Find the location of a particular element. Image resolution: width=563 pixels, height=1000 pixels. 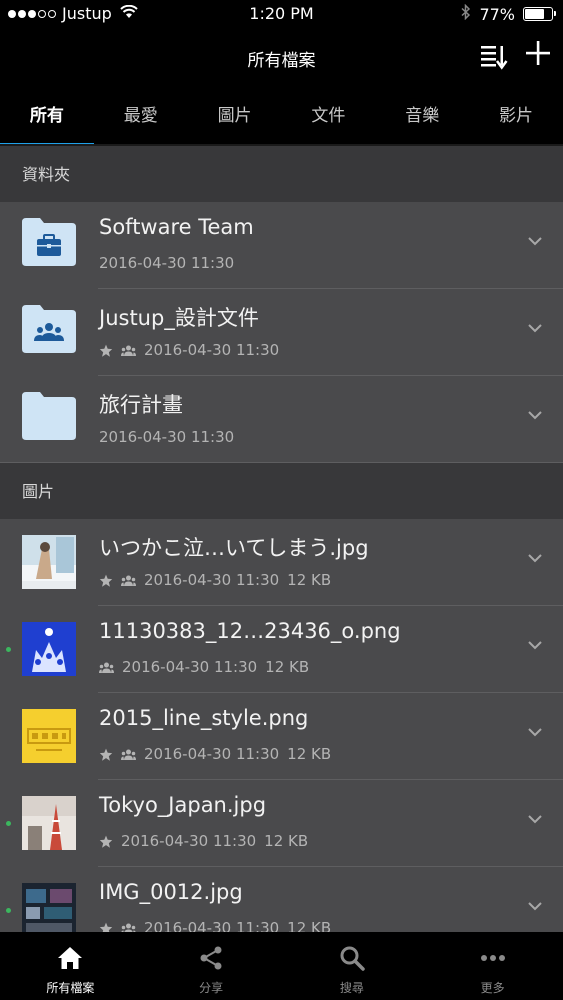

tab-favorites: 最愛 is located at coordinates (141, 117).